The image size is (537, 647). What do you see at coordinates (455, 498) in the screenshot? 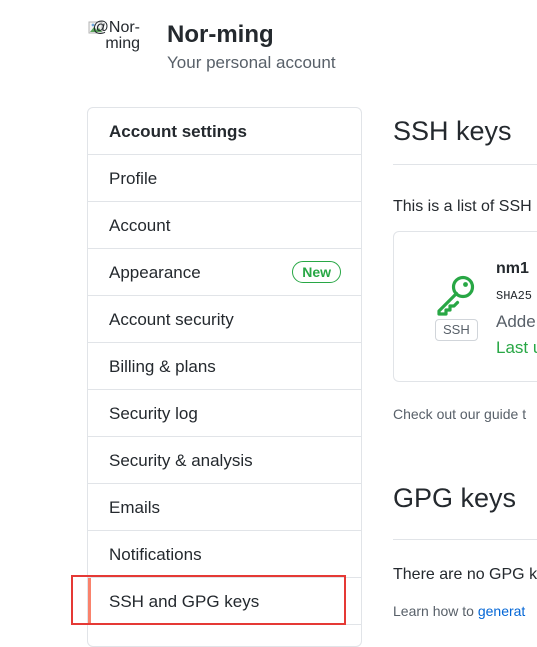
I see `gpg-keys-title: GPG keys` at bounding box center [455, 498].